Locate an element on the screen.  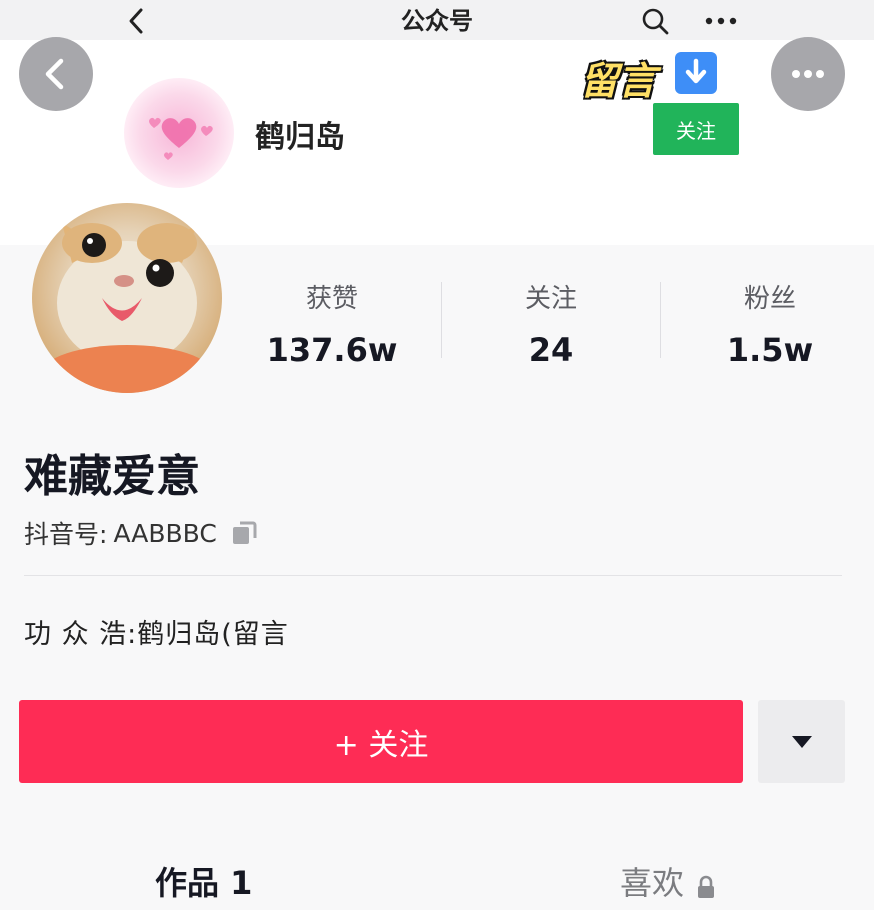
nav-title: 公众号 is located at coordinates (437, 21).